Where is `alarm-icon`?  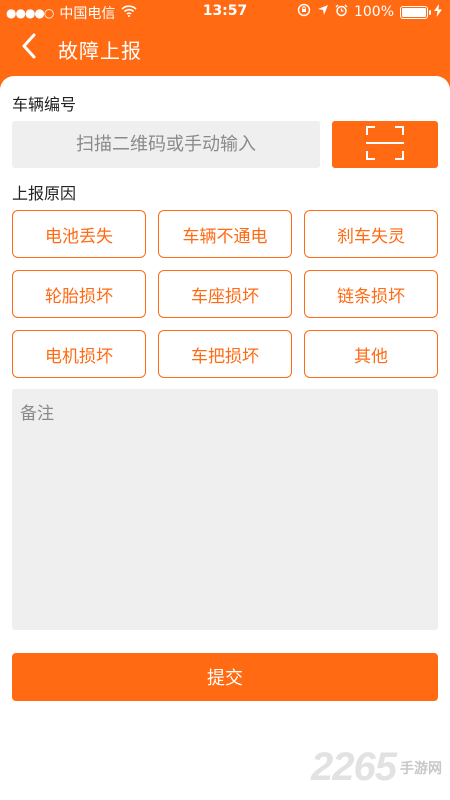 alarm-icon is located at coordinates (341, 12).